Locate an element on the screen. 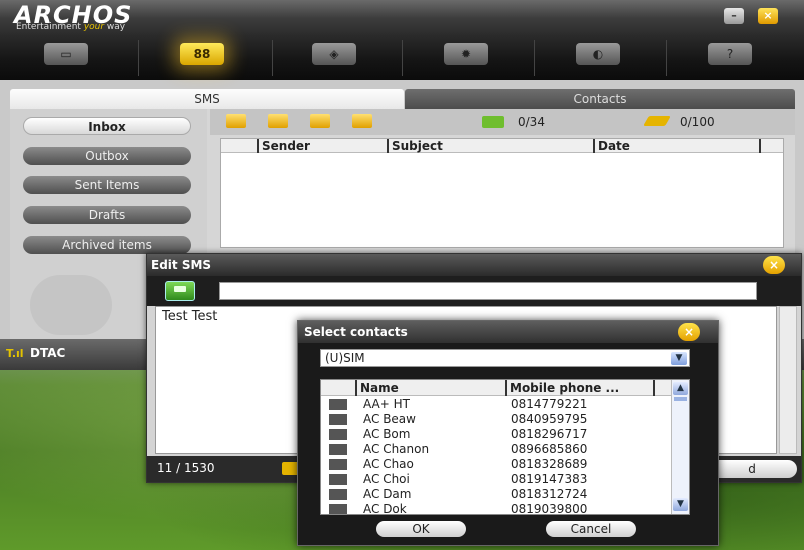 The image size is (804, 550). folder-archived-items: Archived items is located at coordinates (107, 245).